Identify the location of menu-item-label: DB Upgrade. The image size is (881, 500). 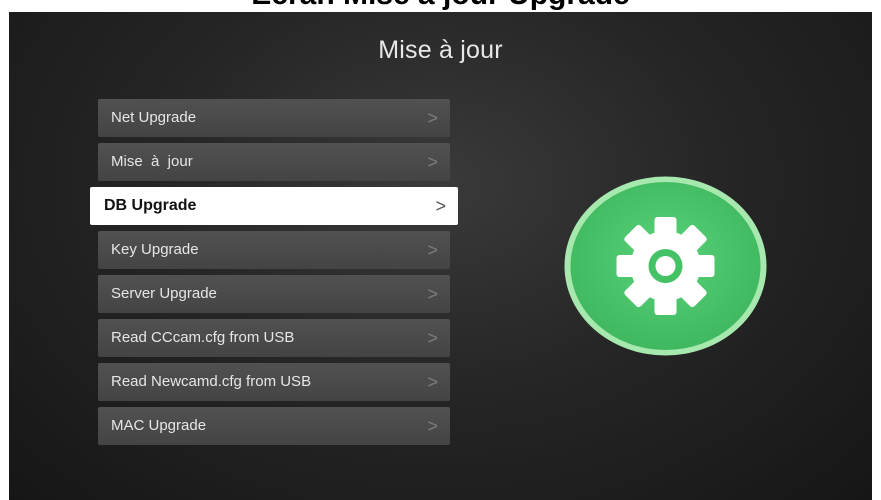
(150, 205).